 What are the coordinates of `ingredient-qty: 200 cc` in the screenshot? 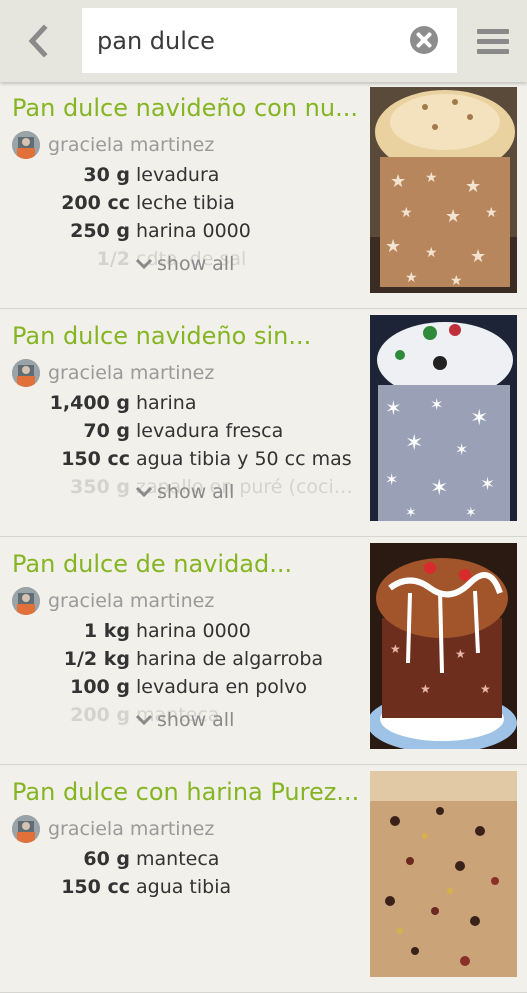 It's located at (95, 203).